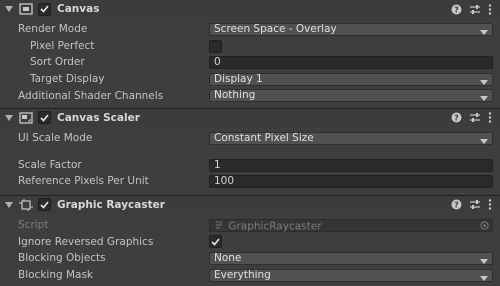  I want to click on shader-channels-label: Additional Shader Channels, so click(91, 95).